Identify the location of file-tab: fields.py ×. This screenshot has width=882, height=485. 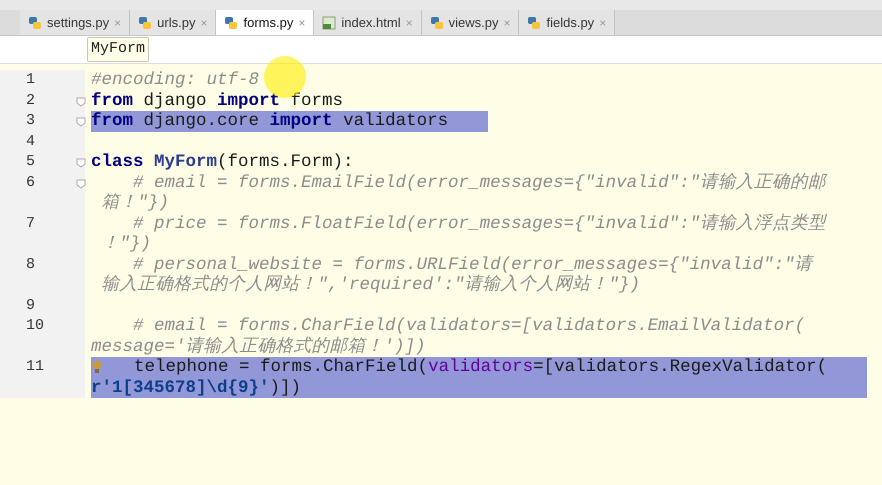
(567, 22).